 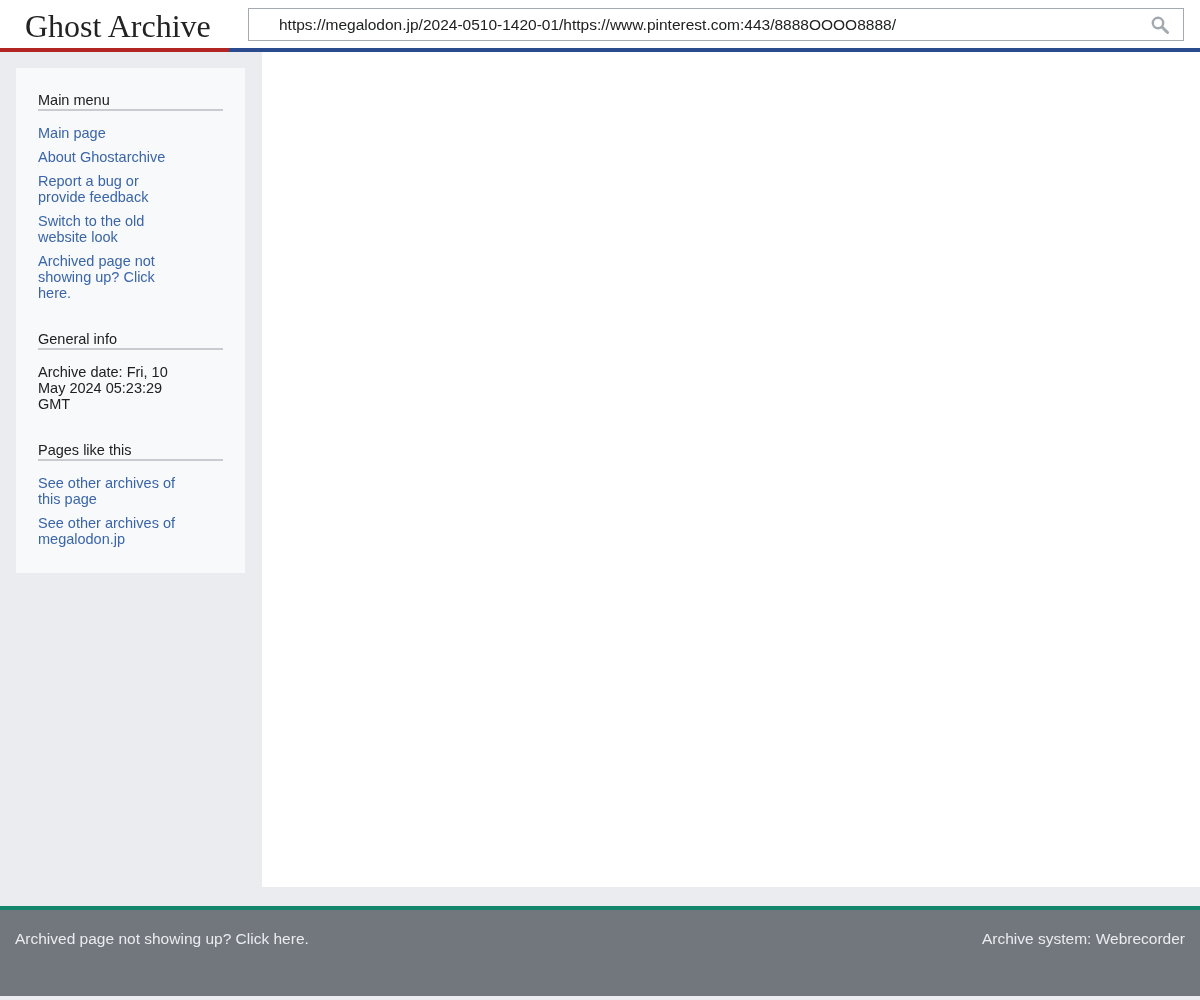 I want to click on search-icon, so click(x=1160, y=24).